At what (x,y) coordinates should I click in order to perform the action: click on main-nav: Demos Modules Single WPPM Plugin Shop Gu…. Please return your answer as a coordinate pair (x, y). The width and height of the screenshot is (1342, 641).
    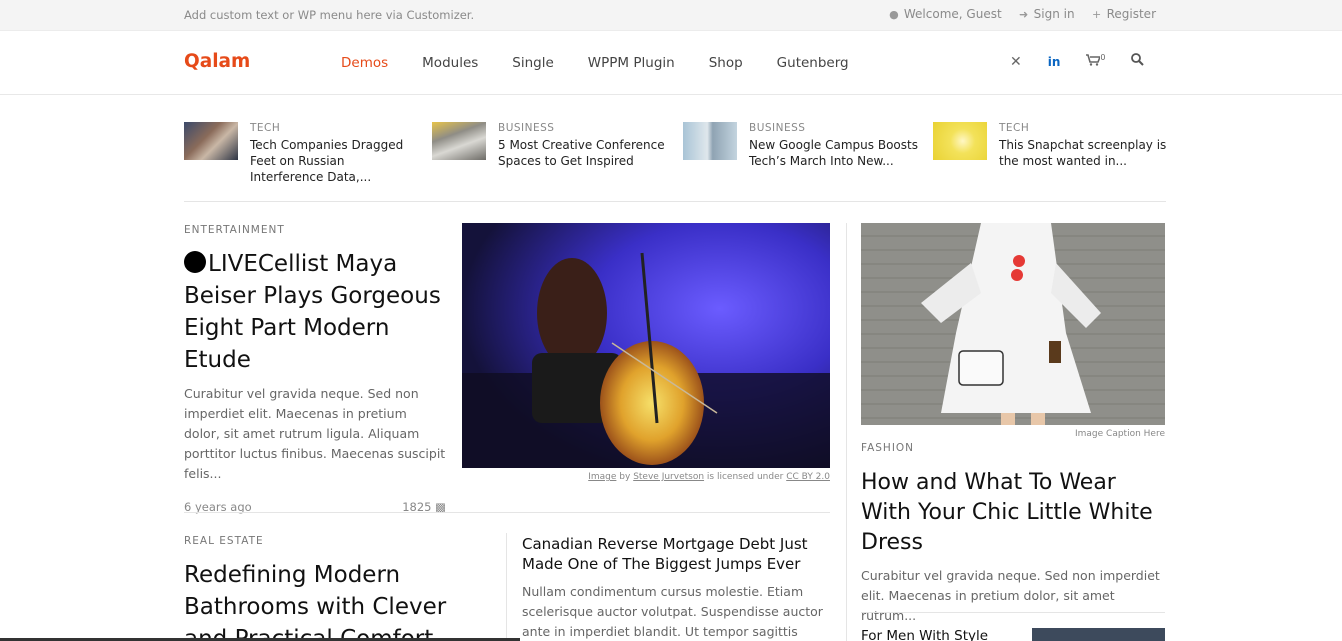
    Looking at the image, I should click on (612, 63).